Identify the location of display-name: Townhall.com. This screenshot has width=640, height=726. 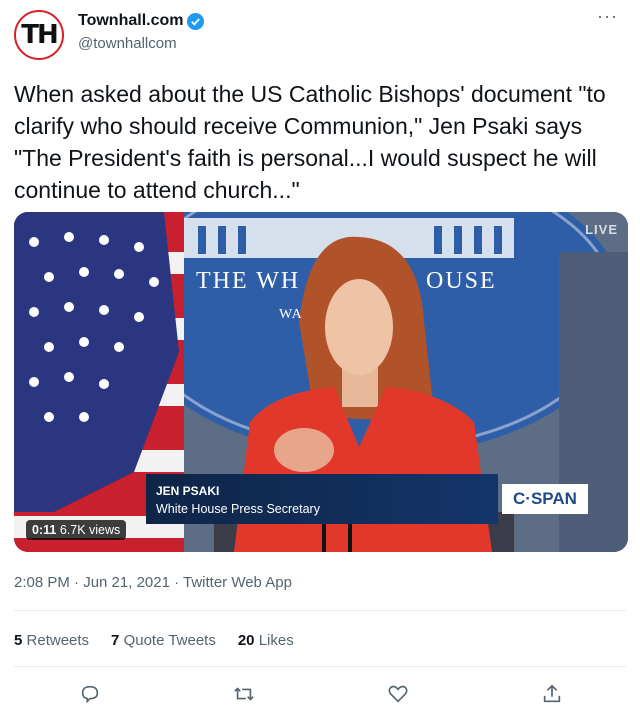
(130, 21).